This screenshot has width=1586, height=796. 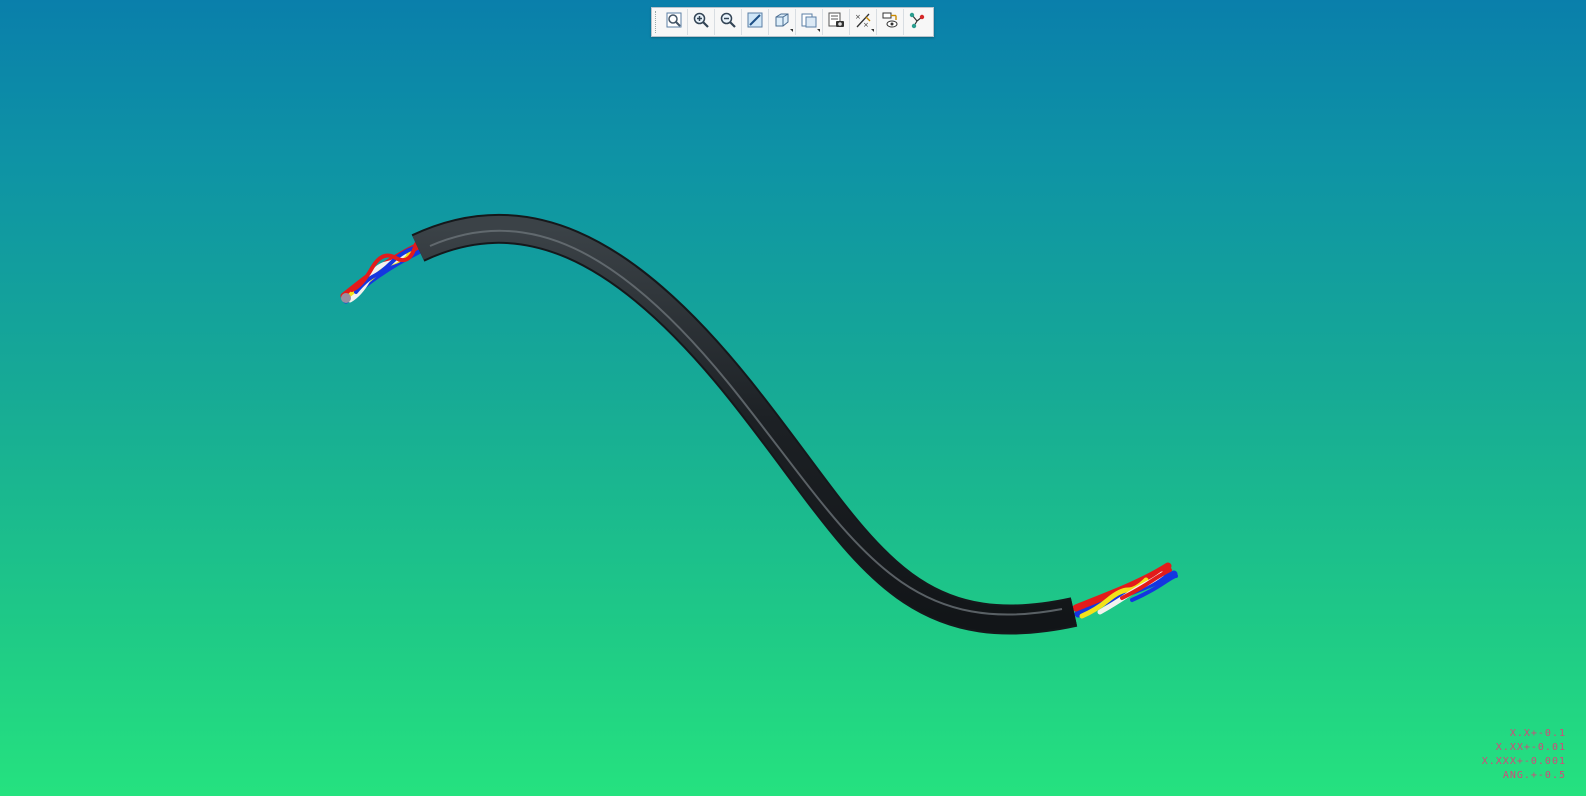 I want to click on tolerance-line: X.XX+-0.01, so click(x=1530, y=747).